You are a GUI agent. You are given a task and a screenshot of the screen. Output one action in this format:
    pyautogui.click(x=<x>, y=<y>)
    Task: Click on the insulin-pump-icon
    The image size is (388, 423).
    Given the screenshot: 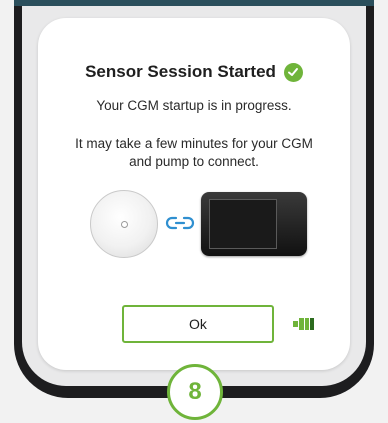 What is the action you would take?
    pyautogui.click(x=254, y=224)
    